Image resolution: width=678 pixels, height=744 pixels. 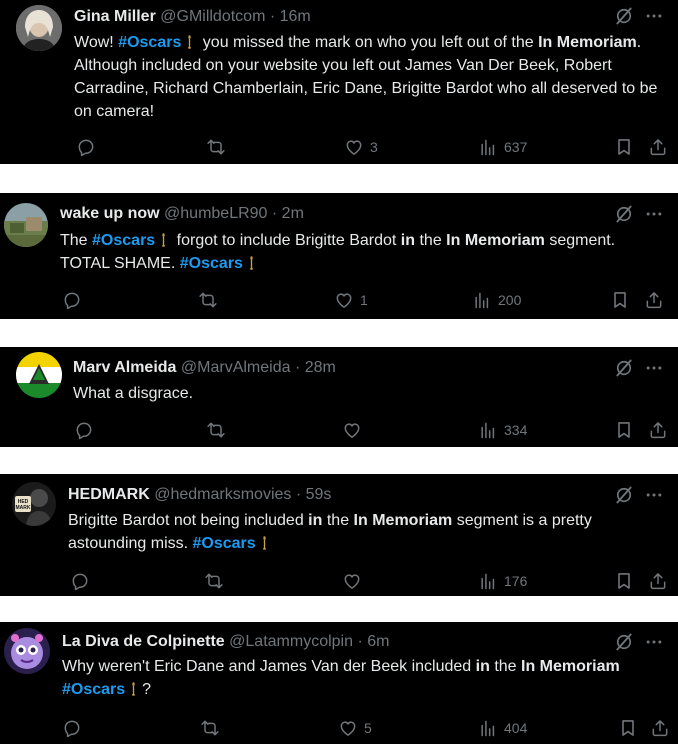 What do you see at coordinates (291, 641) in the screenshot?
I see `author-handle: @Latammycolpin` at bounding box center [291, 641].